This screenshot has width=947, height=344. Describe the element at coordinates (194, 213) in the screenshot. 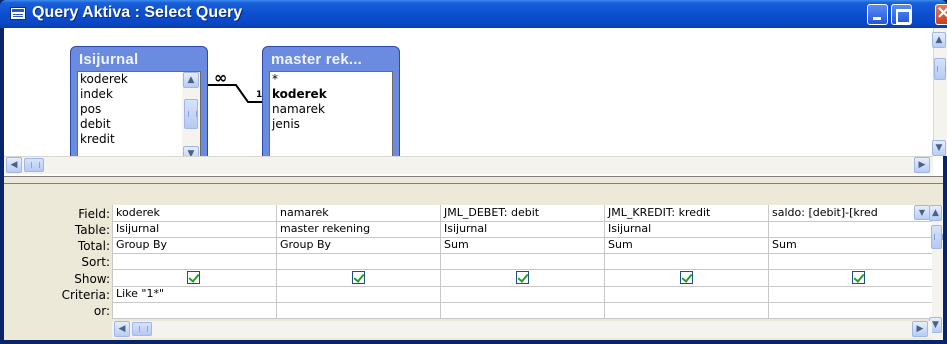

I see `grid-cell-field: koderek` at that location.